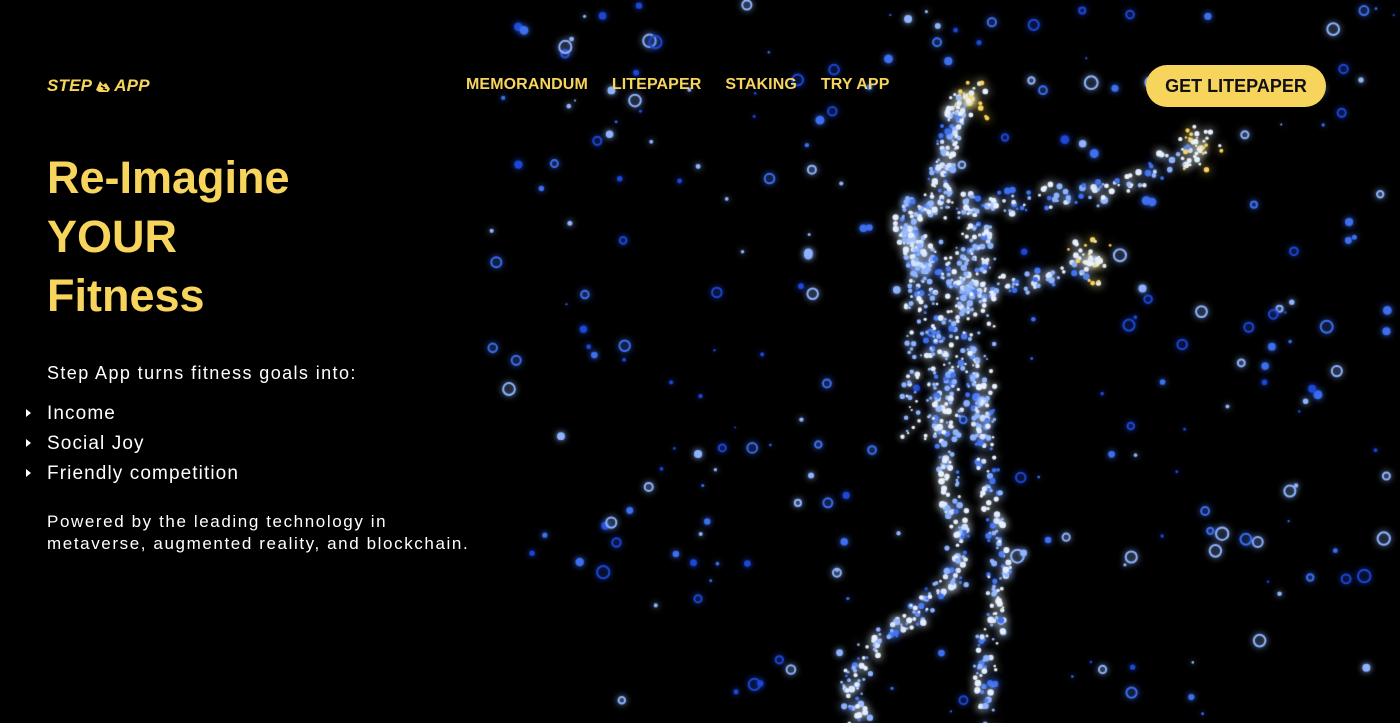  What do you see at coordinates (855, 85) in the screenshot?
I see `nav-try-app: TRY APP` at bounding box center [855, 85].